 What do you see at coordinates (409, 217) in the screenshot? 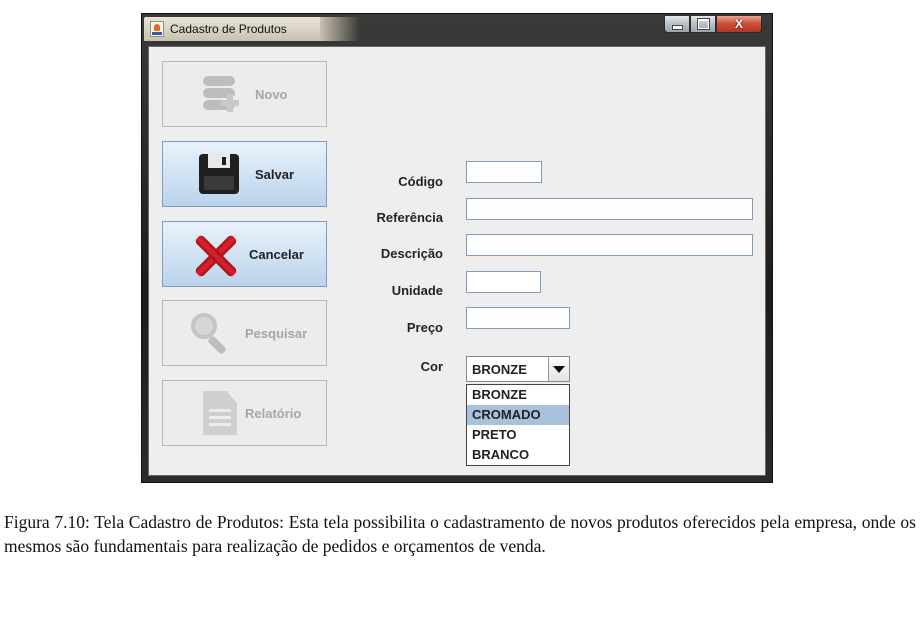
I see `referencia-label: Referência` at bounding box center [409, 217].